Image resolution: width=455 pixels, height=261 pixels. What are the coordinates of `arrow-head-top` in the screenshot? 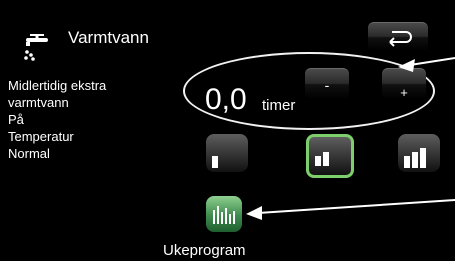 It's located at (406, 65).